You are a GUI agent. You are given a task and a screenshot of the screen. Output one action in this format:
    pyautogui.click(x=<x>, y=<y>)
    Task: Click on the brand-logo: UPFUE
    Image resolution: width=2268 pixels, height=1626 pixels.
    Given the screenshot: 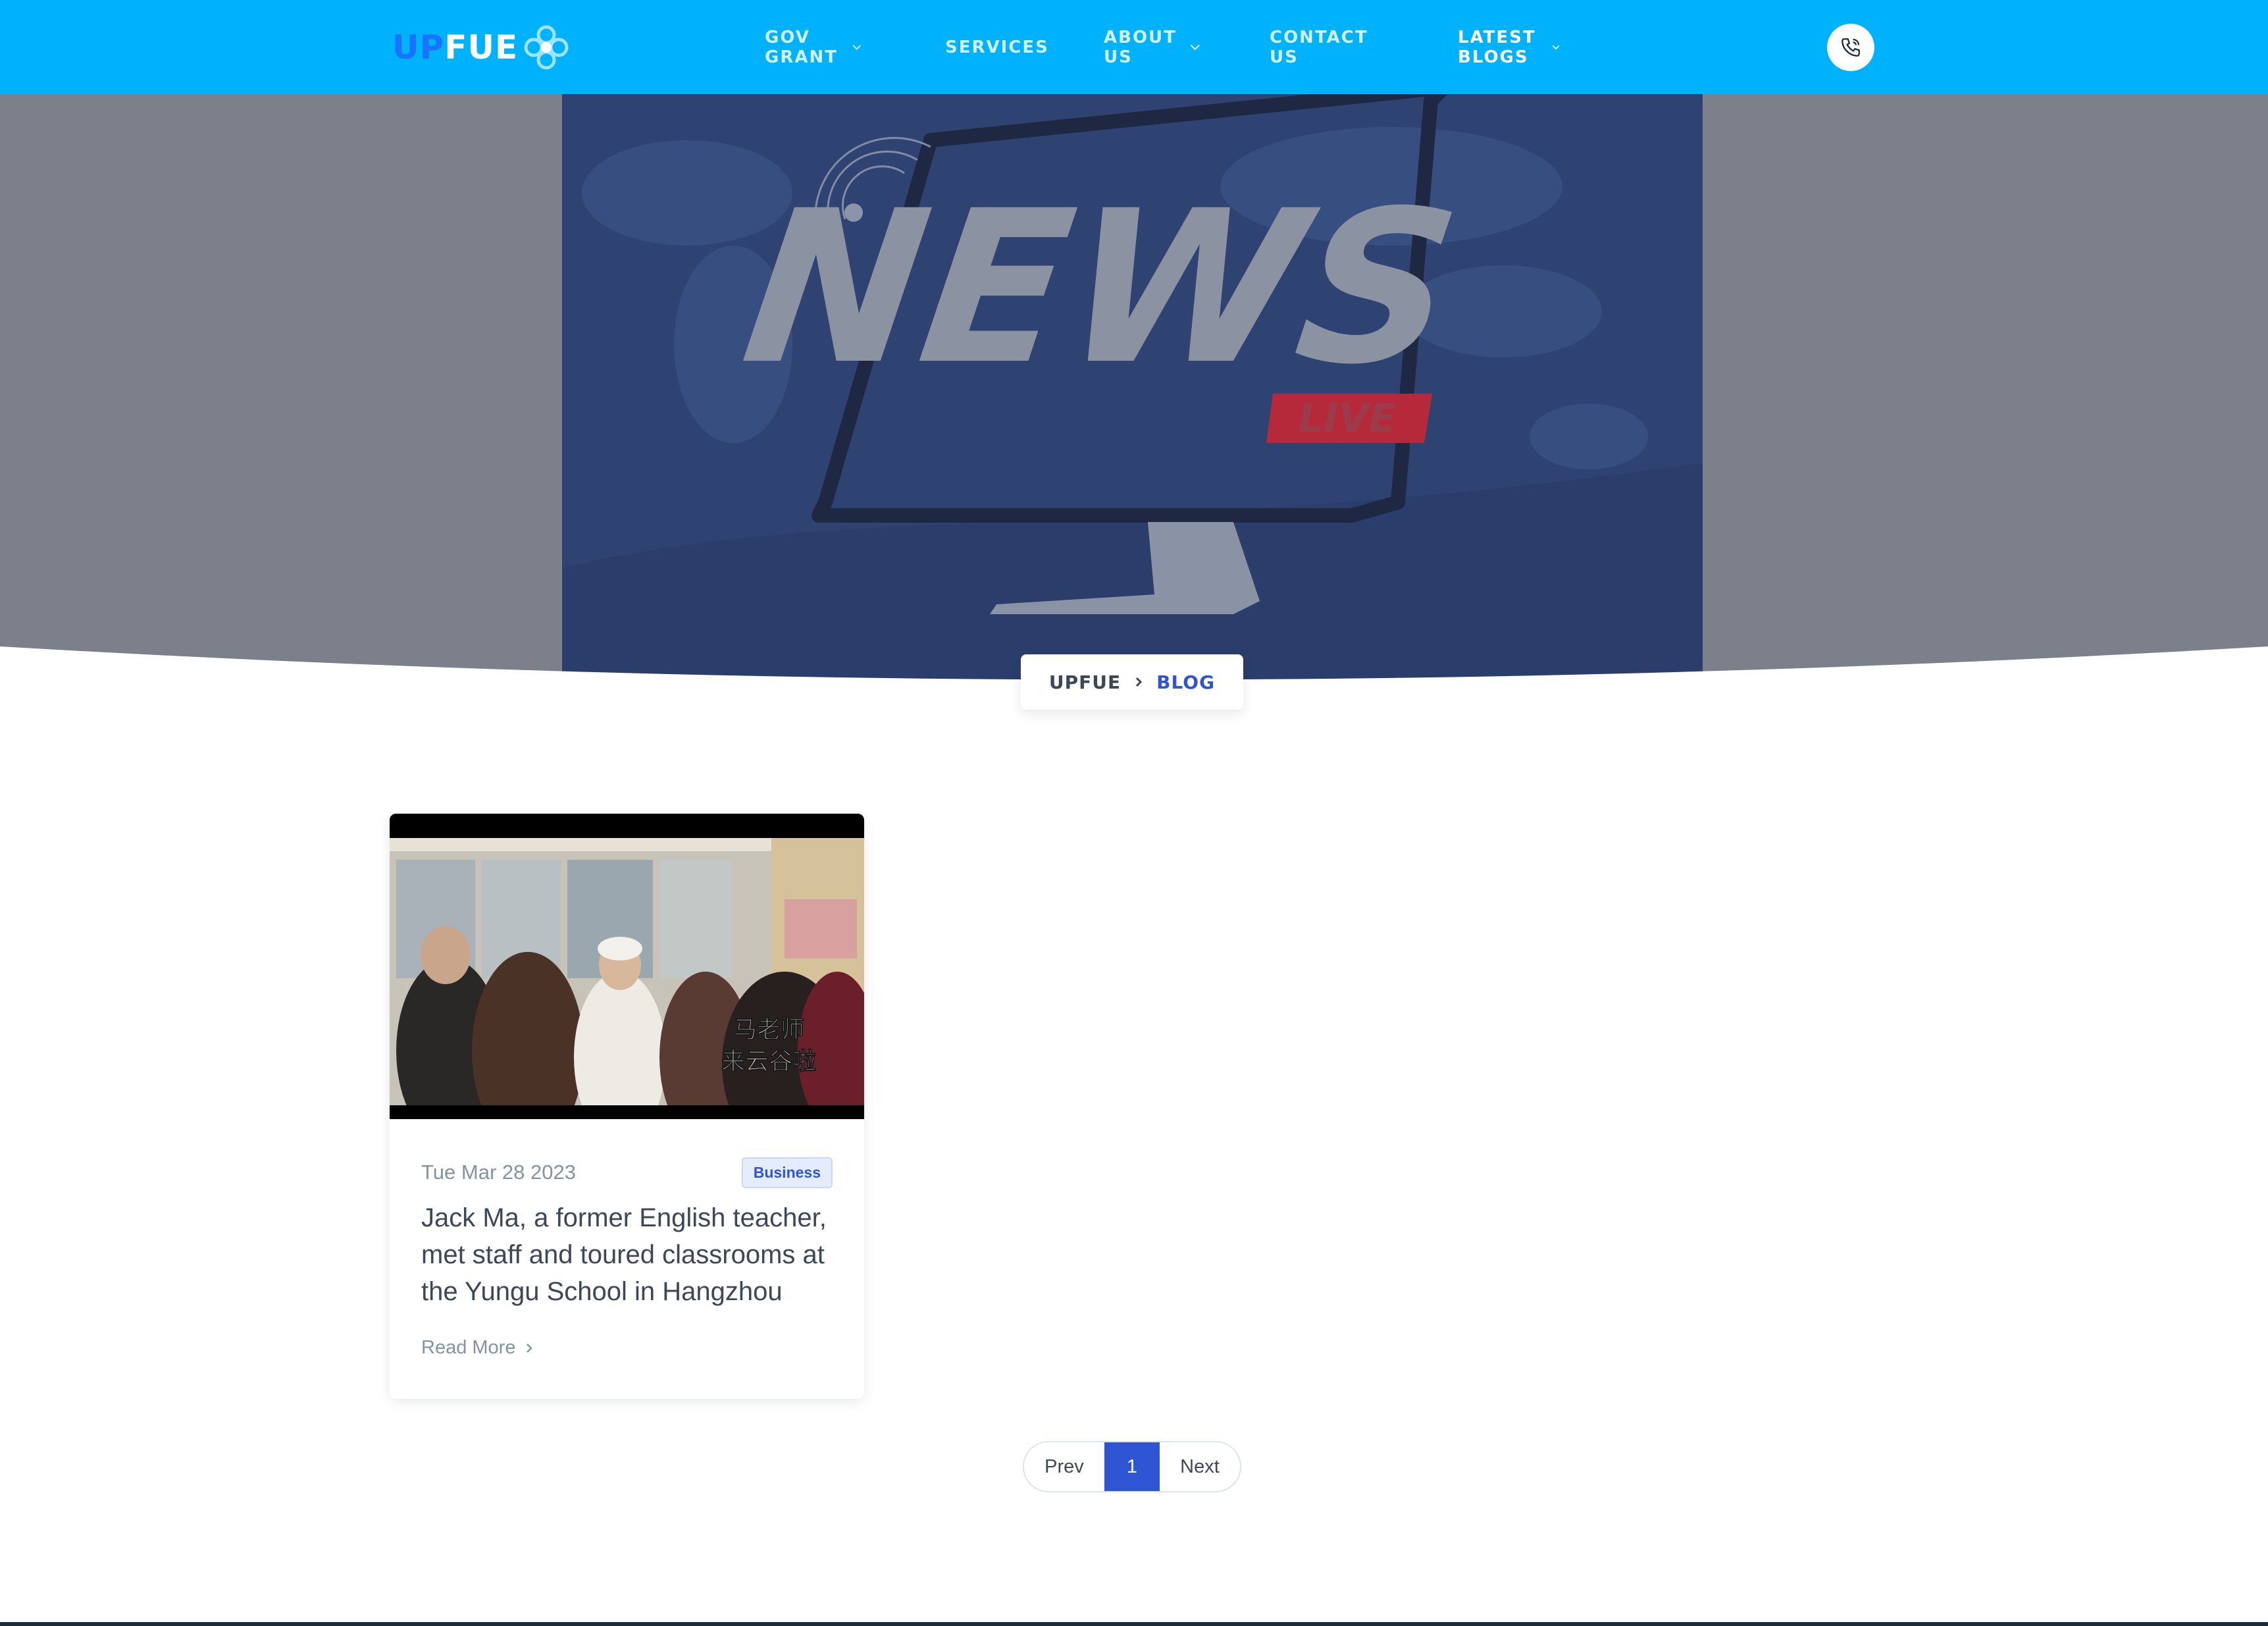 What is the action you would take?
    pyautogui.click(x=482, y=47)
    